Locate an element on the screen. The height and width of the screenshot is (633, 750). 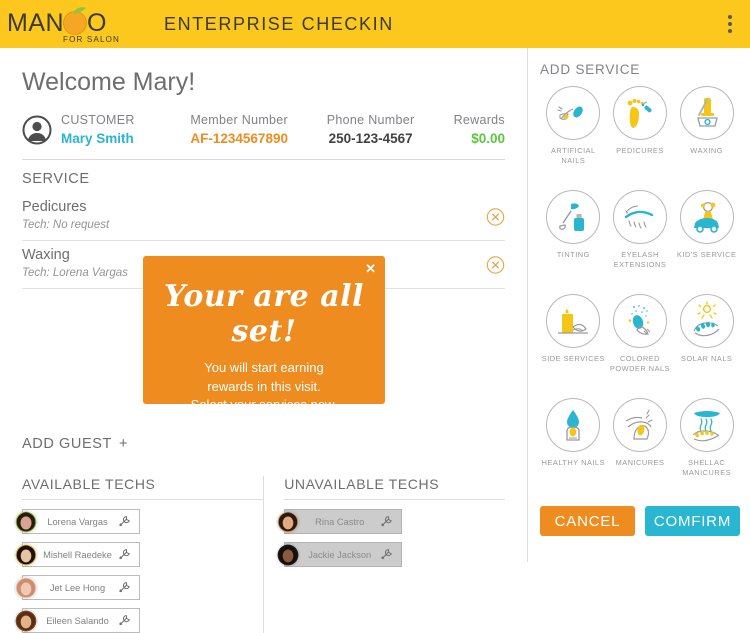
service-tile-healthy-nails: HEALTHY NAILS is located at coordinates (573, 448).